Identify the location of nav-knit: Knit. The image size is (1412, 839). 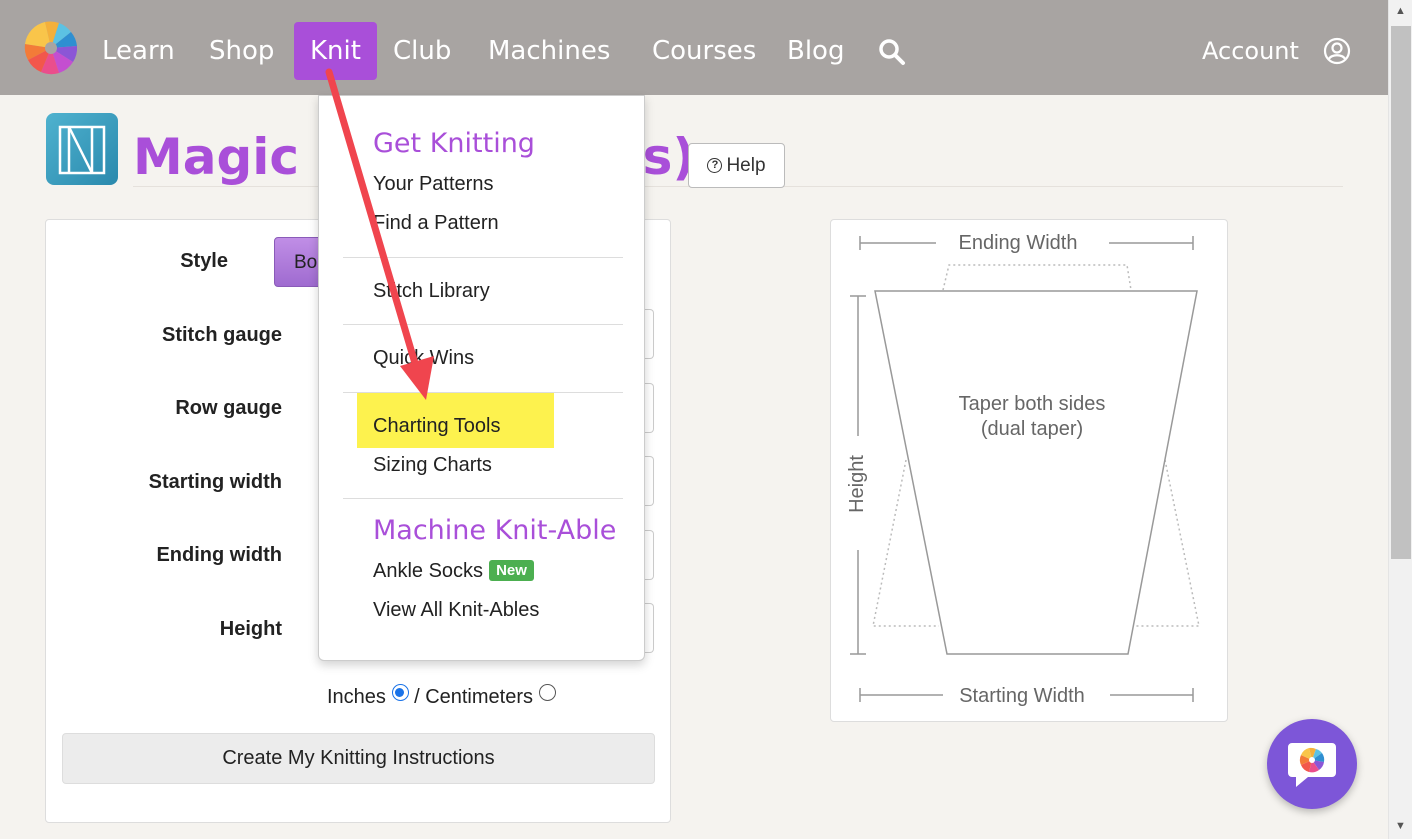
(335, 51).